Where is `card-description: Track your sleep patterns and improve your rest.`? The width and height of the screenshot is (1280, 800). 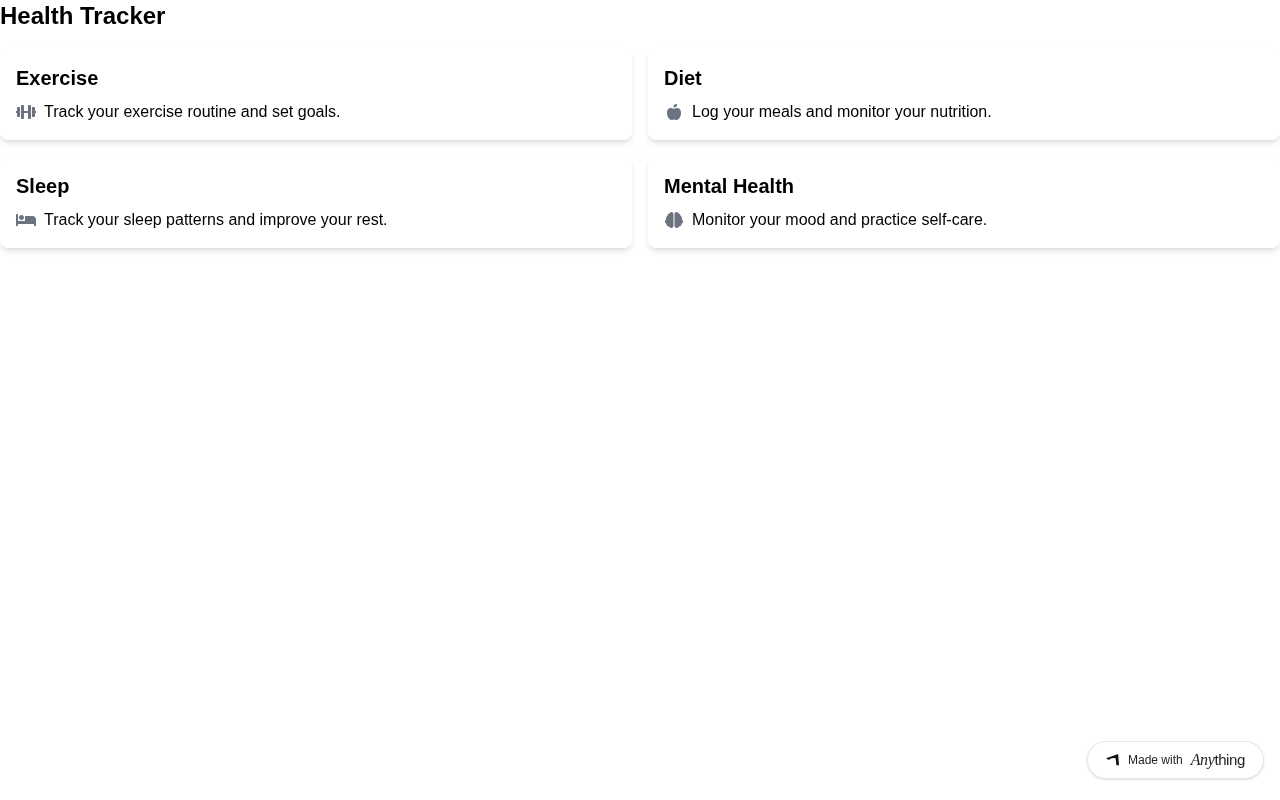
card-description: Track your sleep patterns and improve your rest. is located at coordinates (216, 220).